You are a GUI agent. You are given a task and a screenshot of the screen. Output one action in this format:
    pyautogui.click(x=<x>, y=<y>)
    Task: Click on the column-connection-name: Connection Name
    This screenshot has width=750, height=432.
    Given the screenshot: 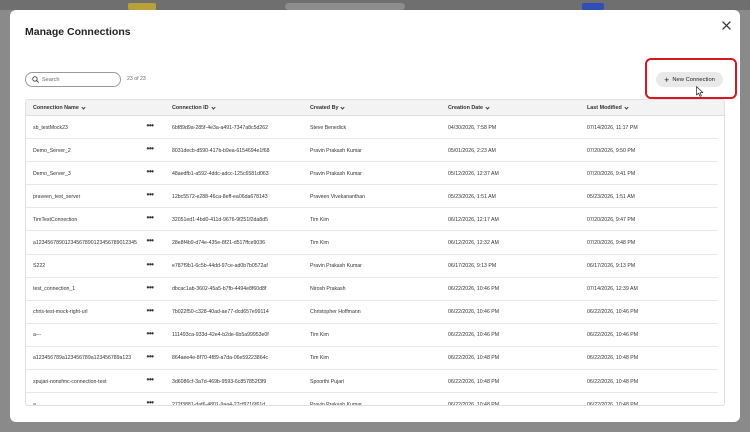 What is the action you would take?
    pyautogui.click(x=59, y=108)
    